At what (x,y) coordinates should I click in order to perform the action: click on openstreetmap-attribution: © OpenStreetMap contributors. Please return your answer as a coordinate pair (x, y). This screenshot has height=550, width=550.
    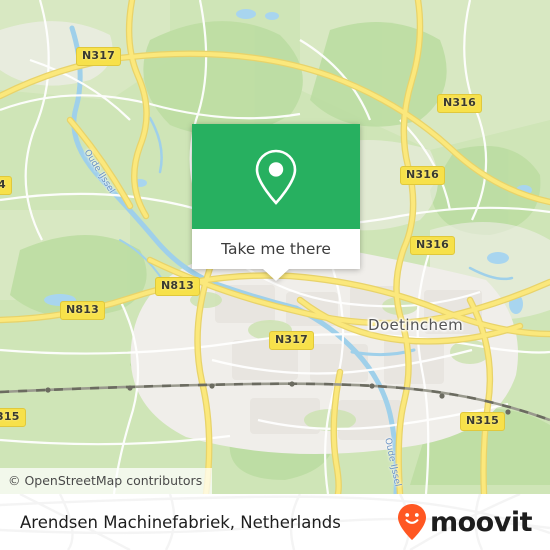
    Looking at the image, I should click on (106, 481).